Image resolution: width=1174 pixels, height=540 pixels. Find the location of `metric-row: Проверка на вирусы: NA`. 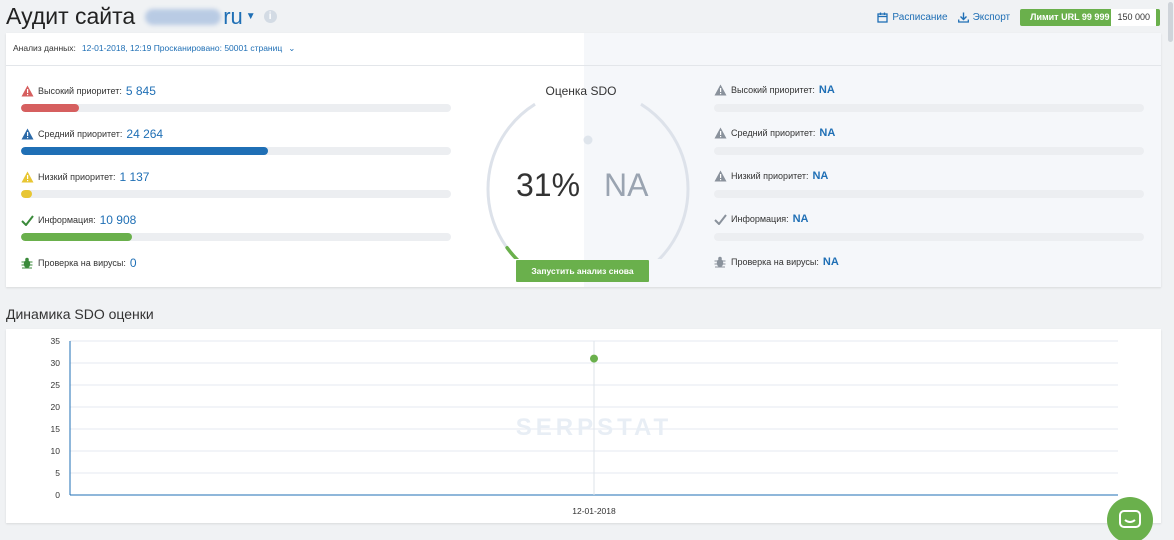

metric-row: Проверка на вирусы: NA is located at coordinates (776, 262).